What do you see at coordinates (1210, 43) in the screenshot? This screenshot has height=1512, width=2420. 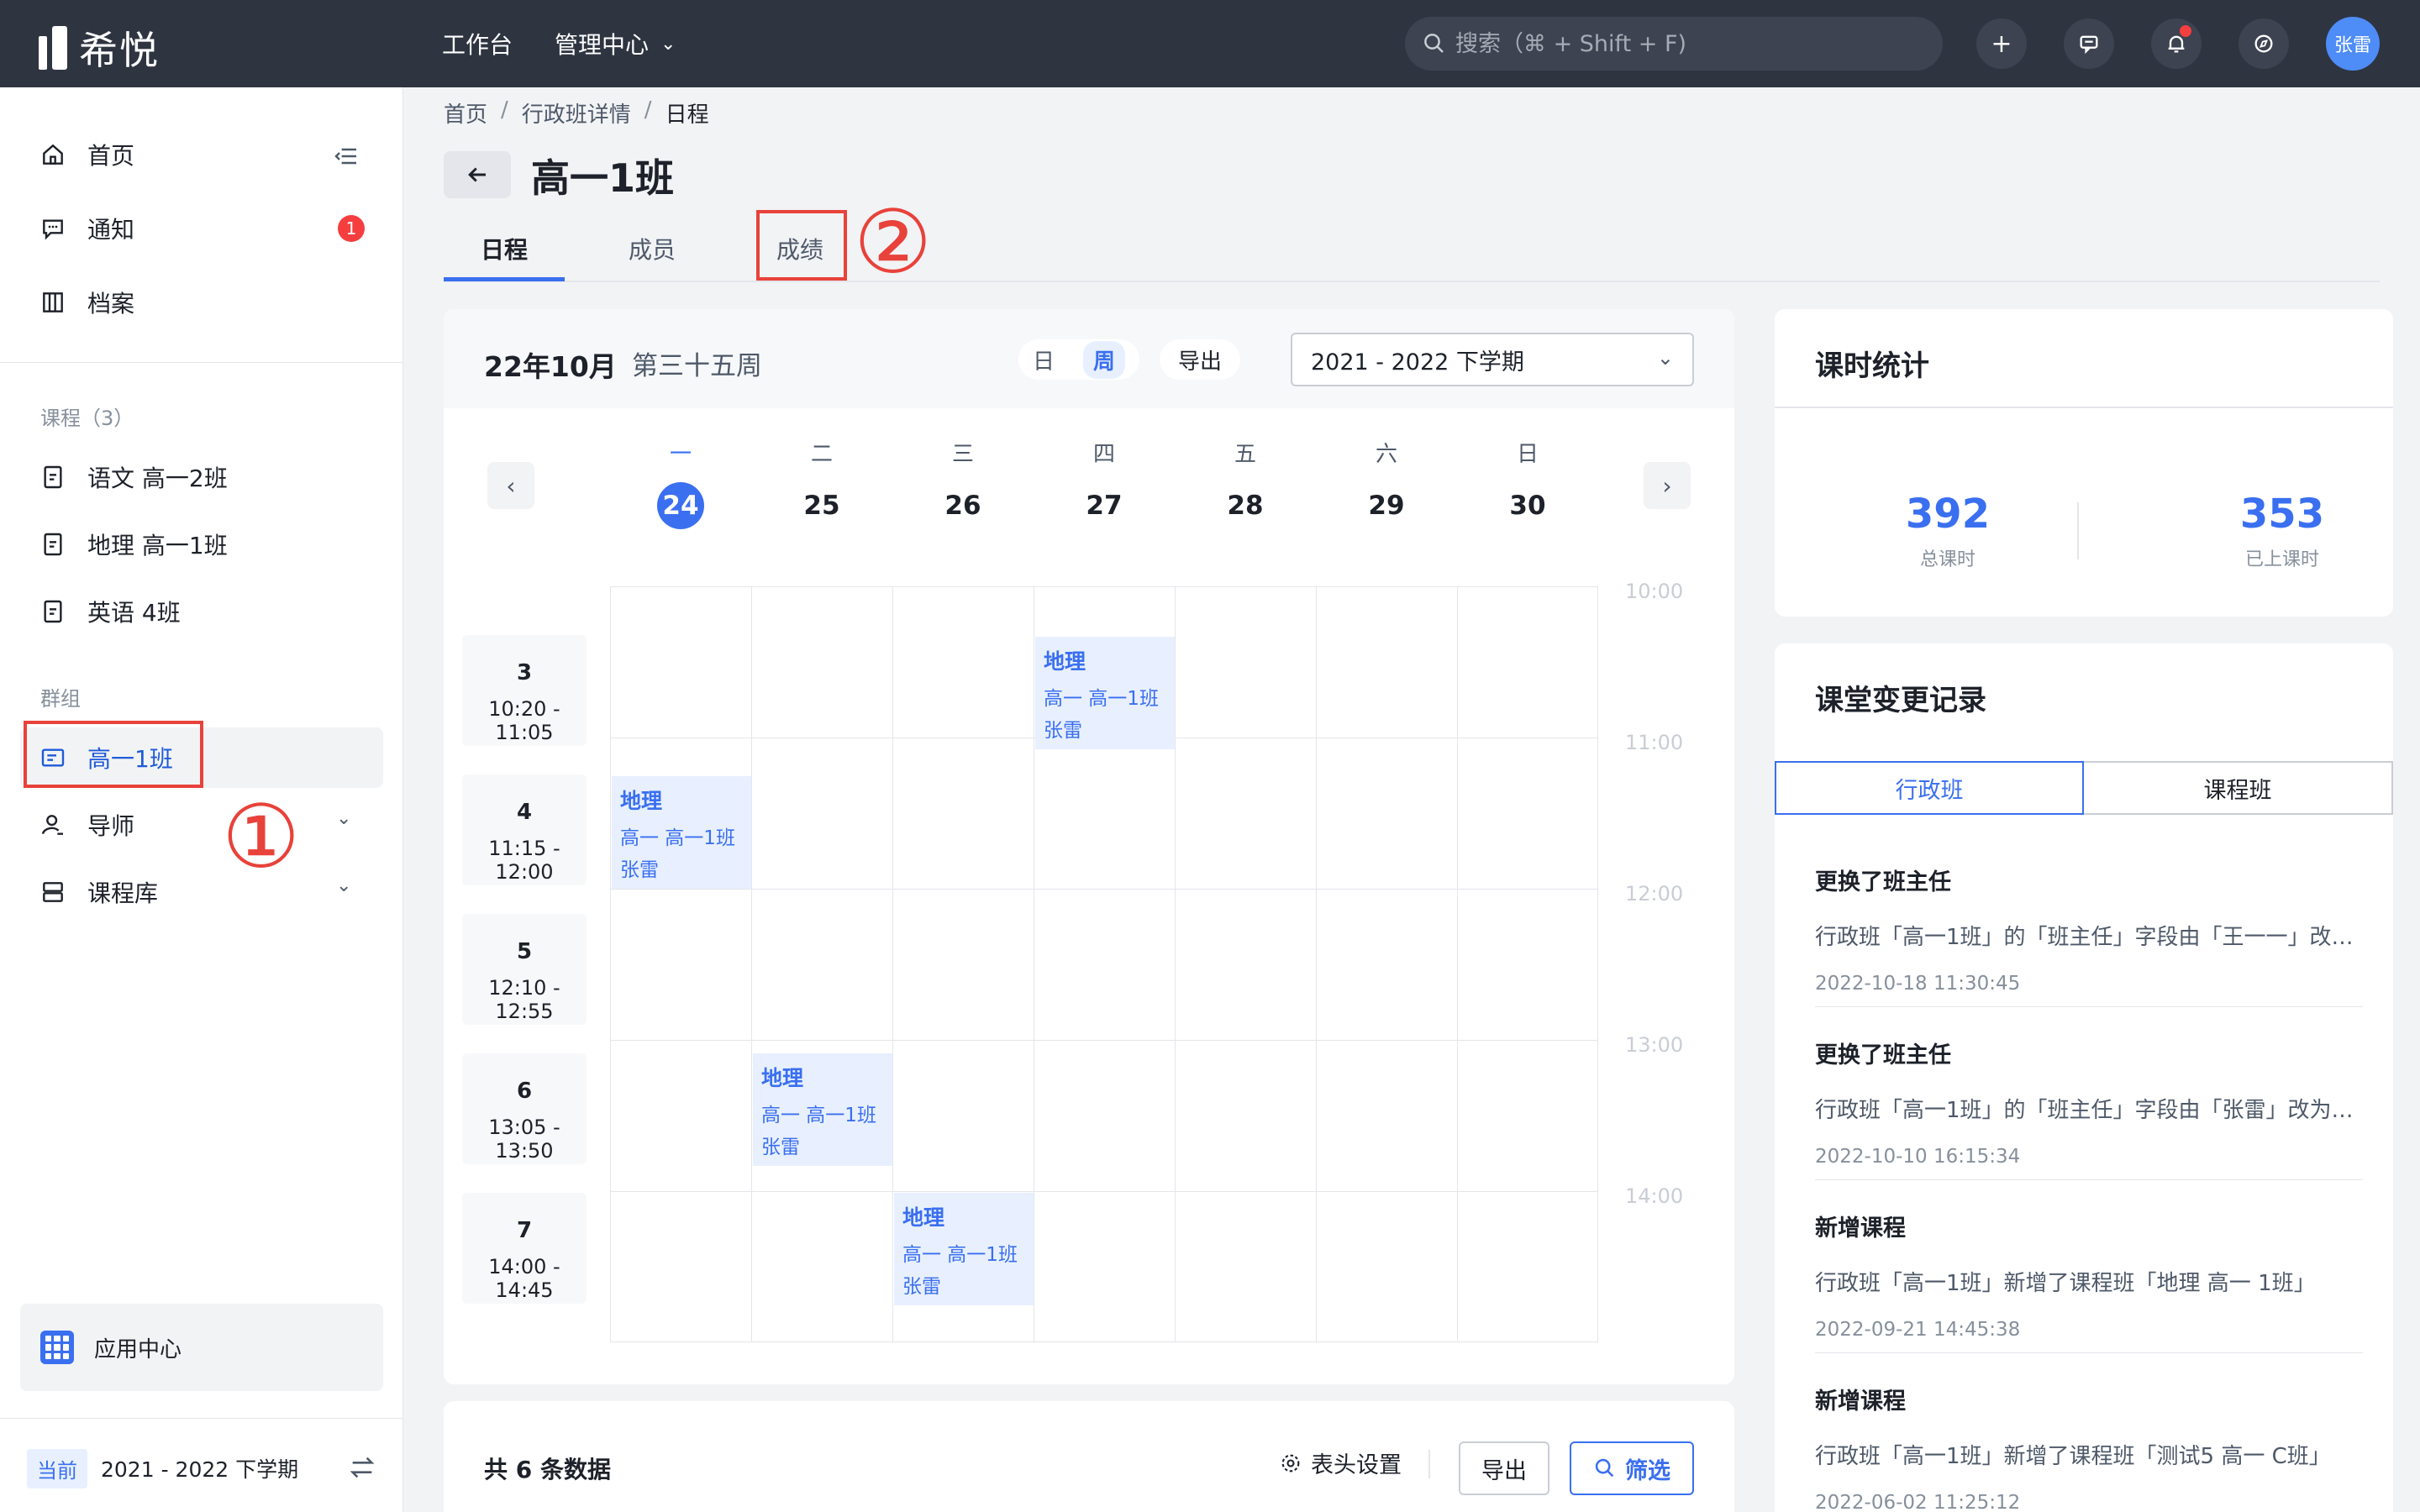 I see `top-bar: 希悦 工作台 管理中心 ⌄ + 张雷` at bounding box center [1210, 43].